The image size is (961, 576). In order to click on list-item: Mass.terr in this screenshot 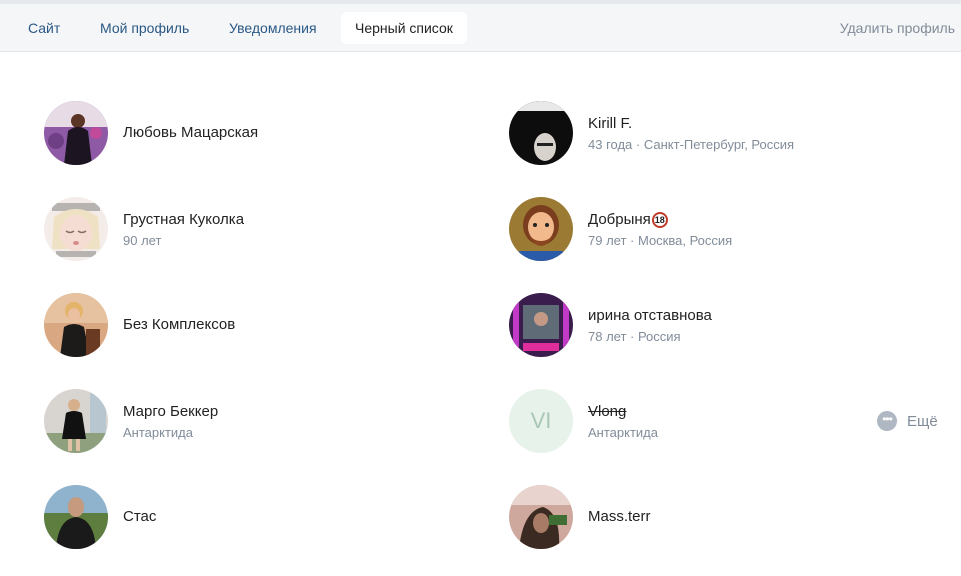, I will do `click(689, 518)`.